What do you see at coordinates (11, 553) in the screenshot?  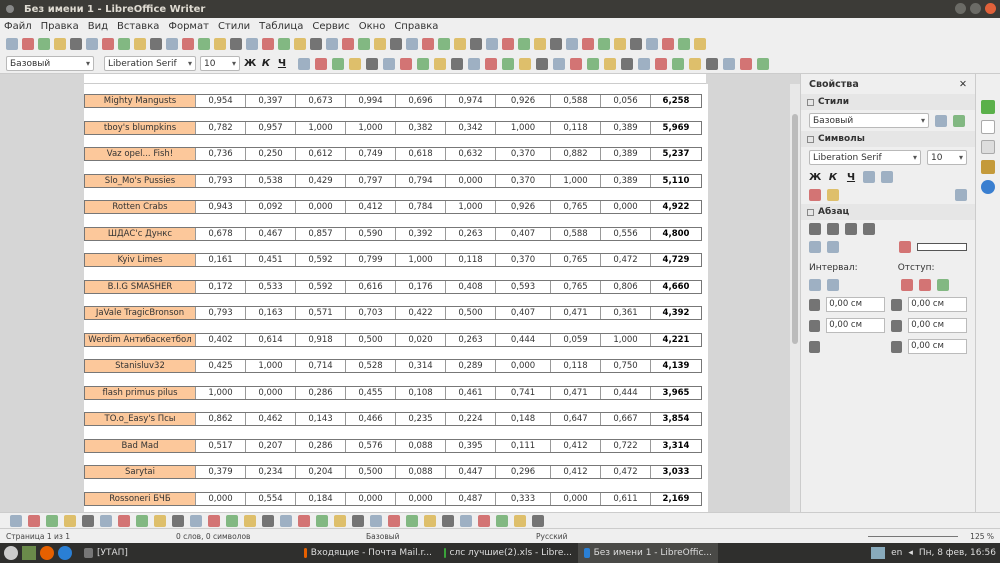 I see `ubuntu-menu-icon` at bounding box center [11, 553].